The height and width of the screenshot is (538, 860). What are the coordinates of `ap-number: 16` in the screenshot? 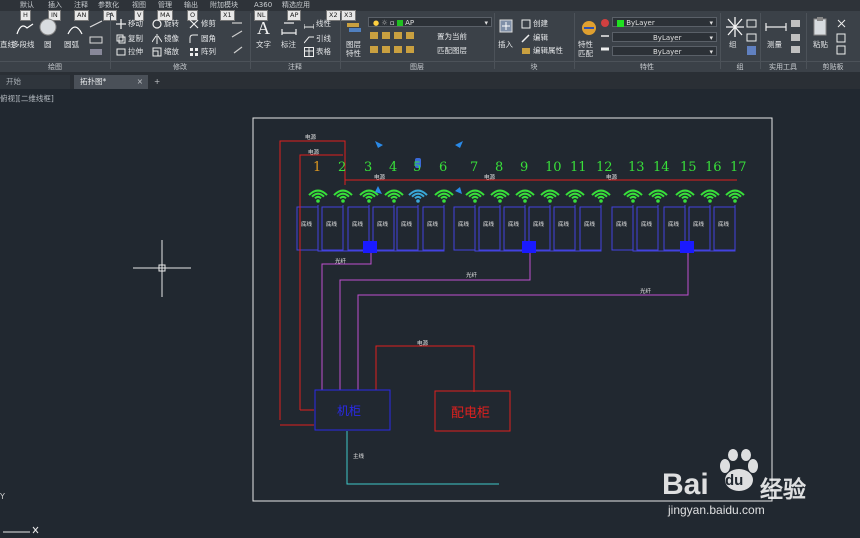 It's located at (713, 167).